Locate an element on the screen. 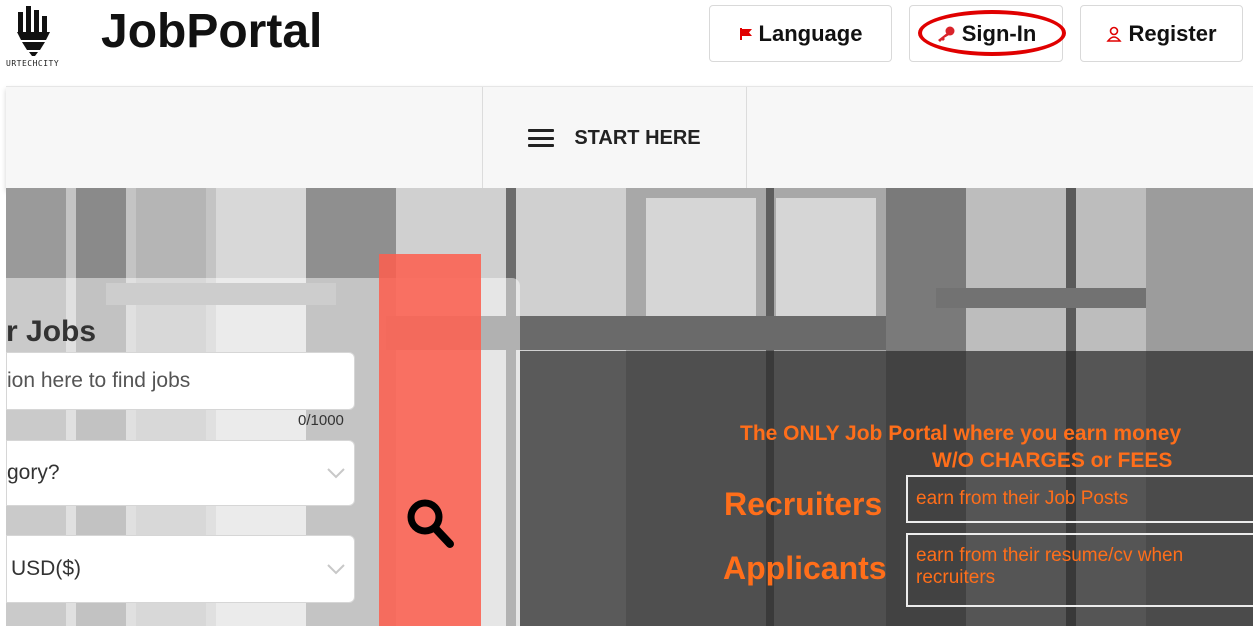  user-icon is located at coordinates (1114, 34).